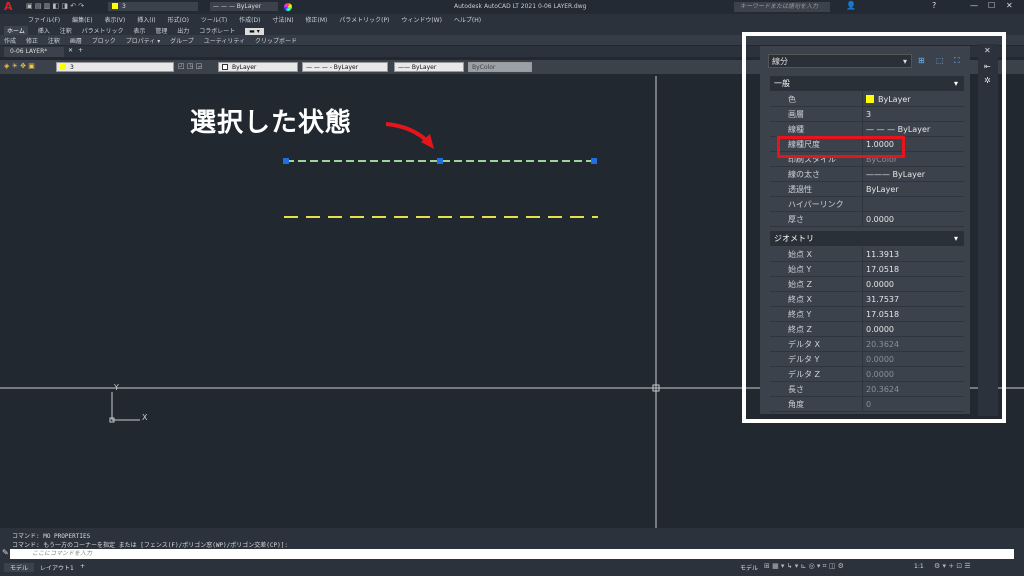 The image size is (1024, 576). I want to click on layer-dropdown-value: 3, so click(72, 67).